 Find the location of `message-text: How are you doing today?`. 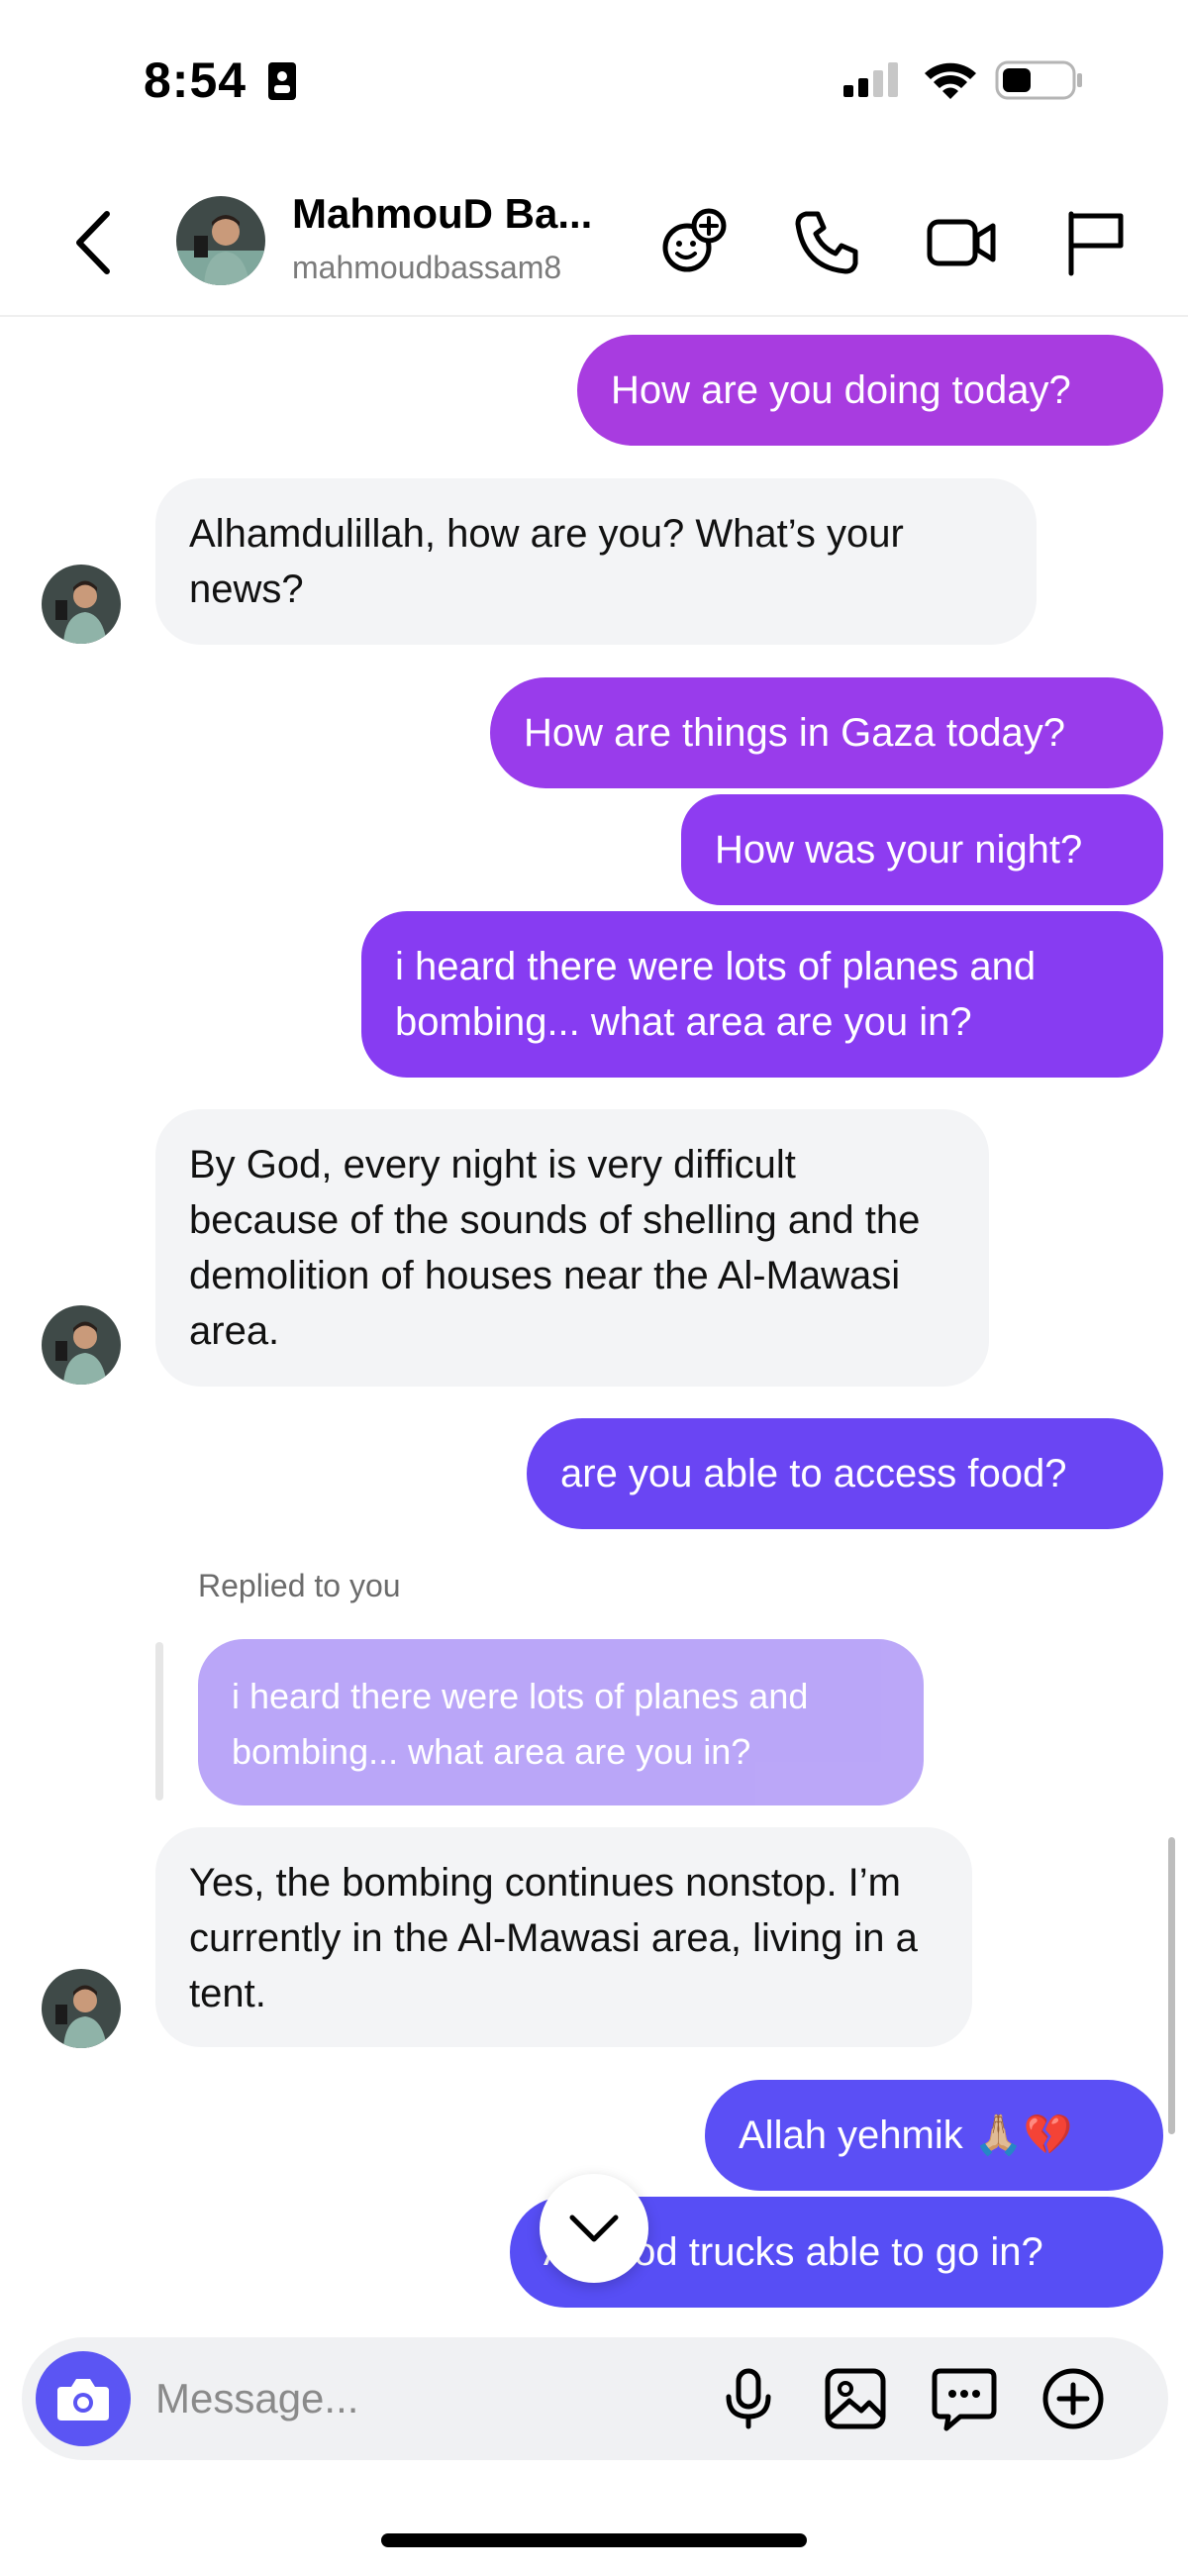

message-text: How are you doing today? is located at coordinates (841, 390).